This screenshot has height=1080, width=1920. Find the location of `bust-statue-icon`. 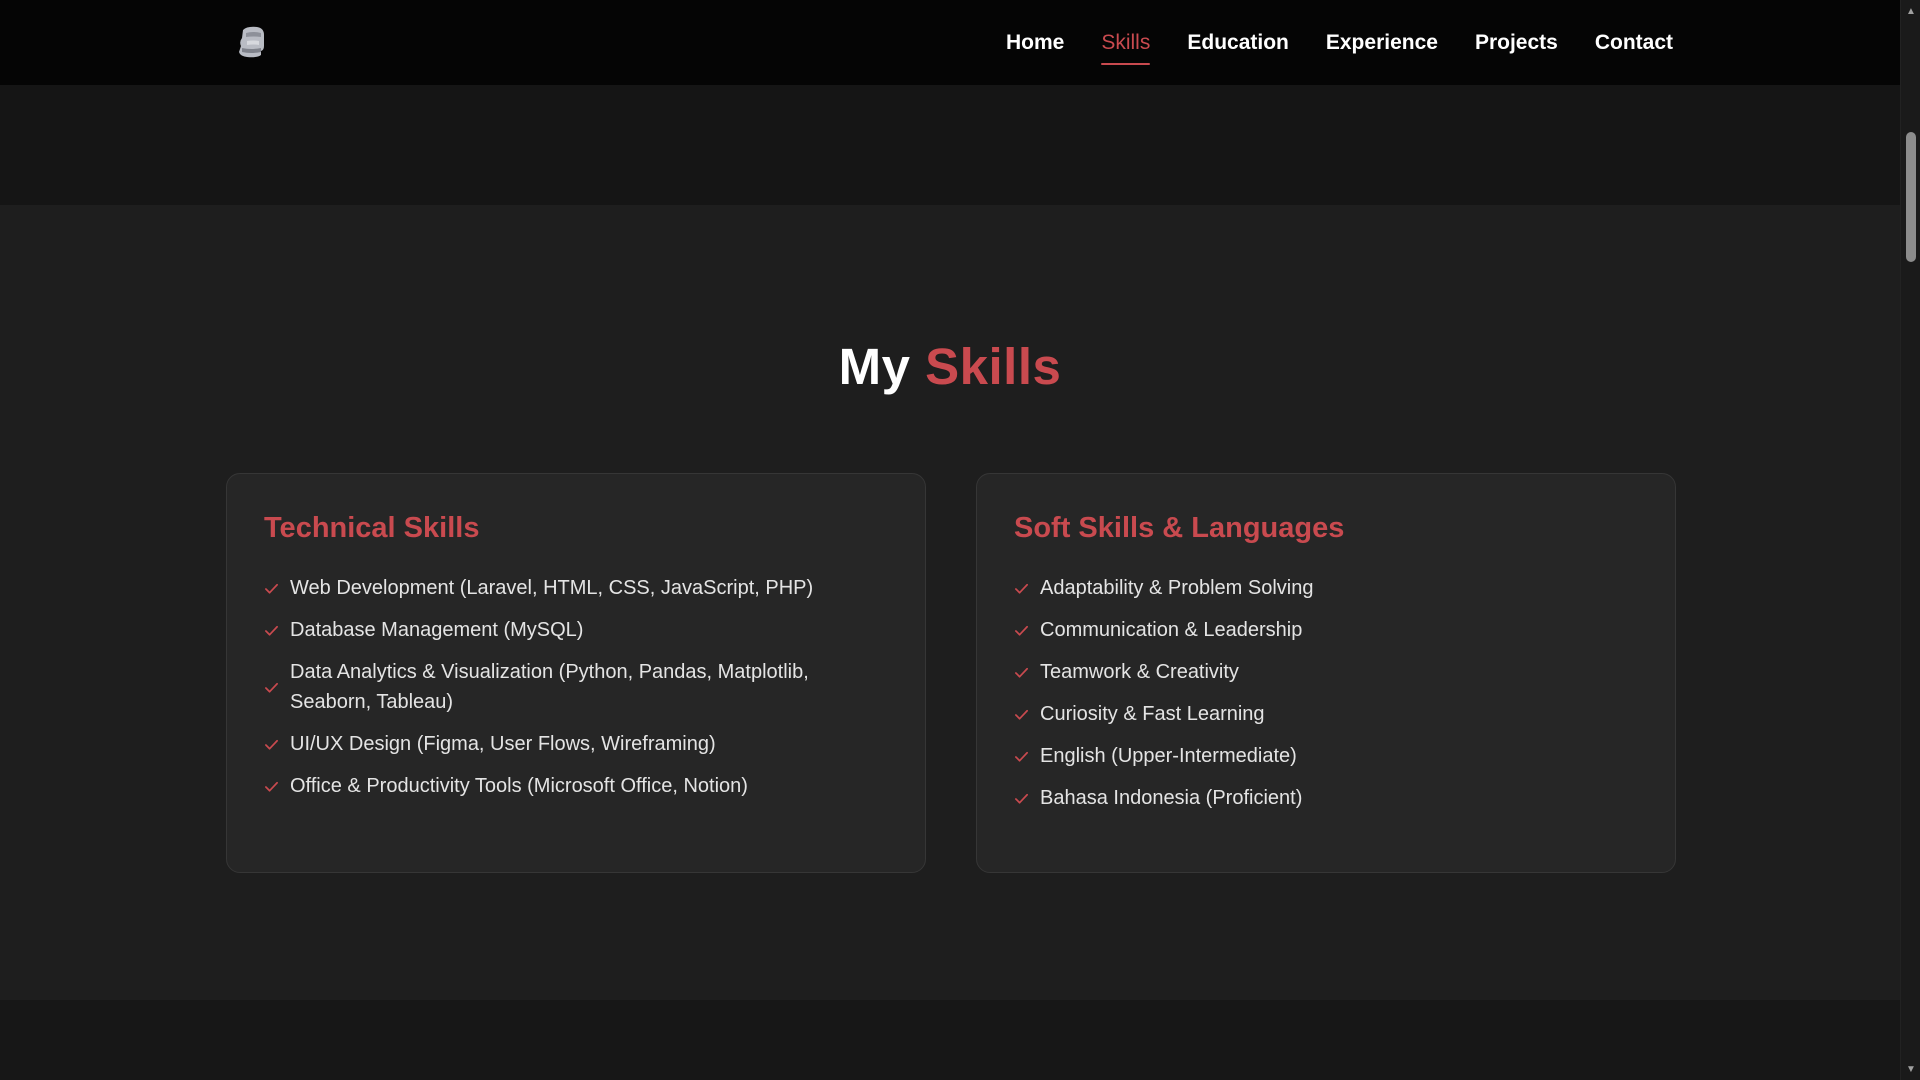

bust-statue-icon is located at coordinates (251, 42).